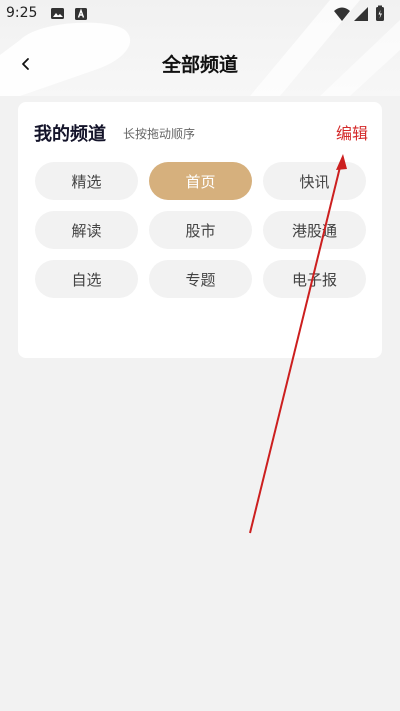 This screenshot has height=711, width=400. I want to click on battery-icon, so click(380, 13).